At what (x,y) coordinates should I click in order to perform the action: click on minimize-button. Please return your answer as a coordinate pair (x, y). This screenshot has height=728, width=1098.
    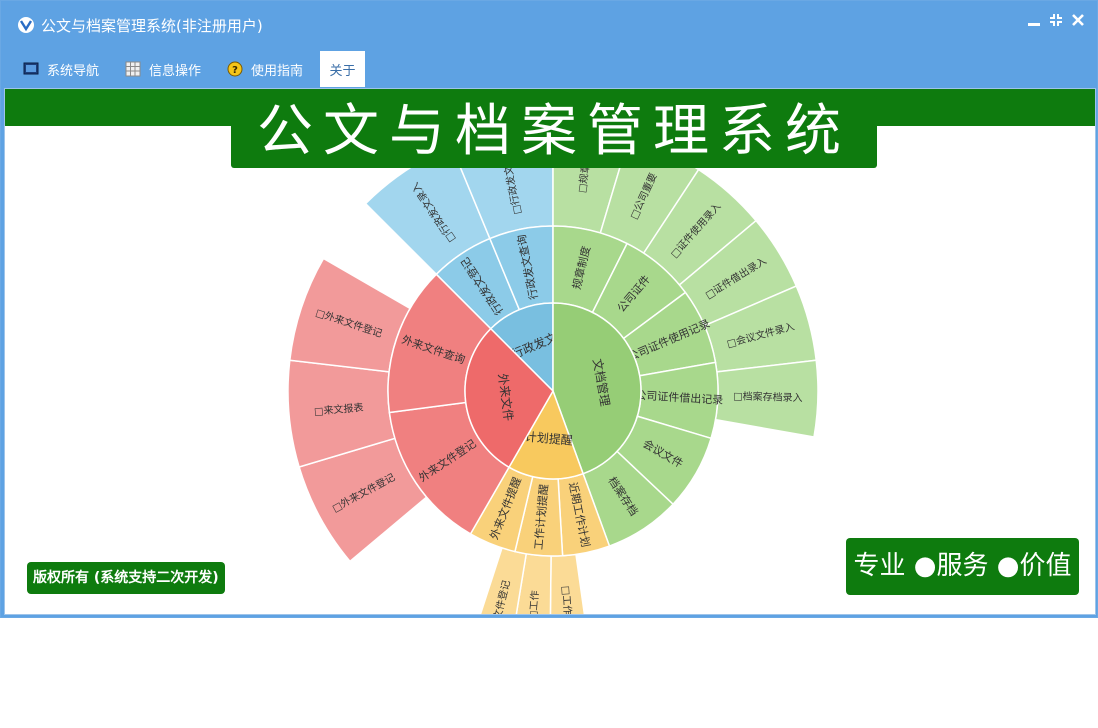
    Looking at the image, I should click on (1034, 22).